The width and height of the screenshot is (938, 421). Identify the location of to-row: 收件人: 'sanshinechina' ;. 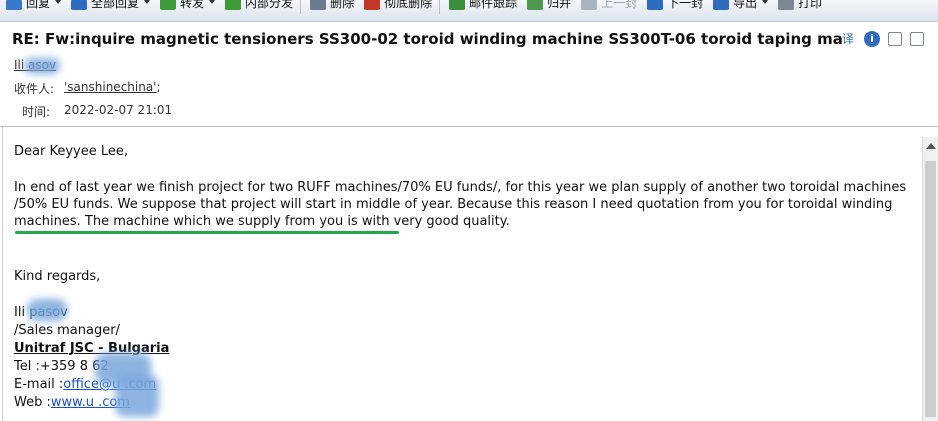
(87, 88).